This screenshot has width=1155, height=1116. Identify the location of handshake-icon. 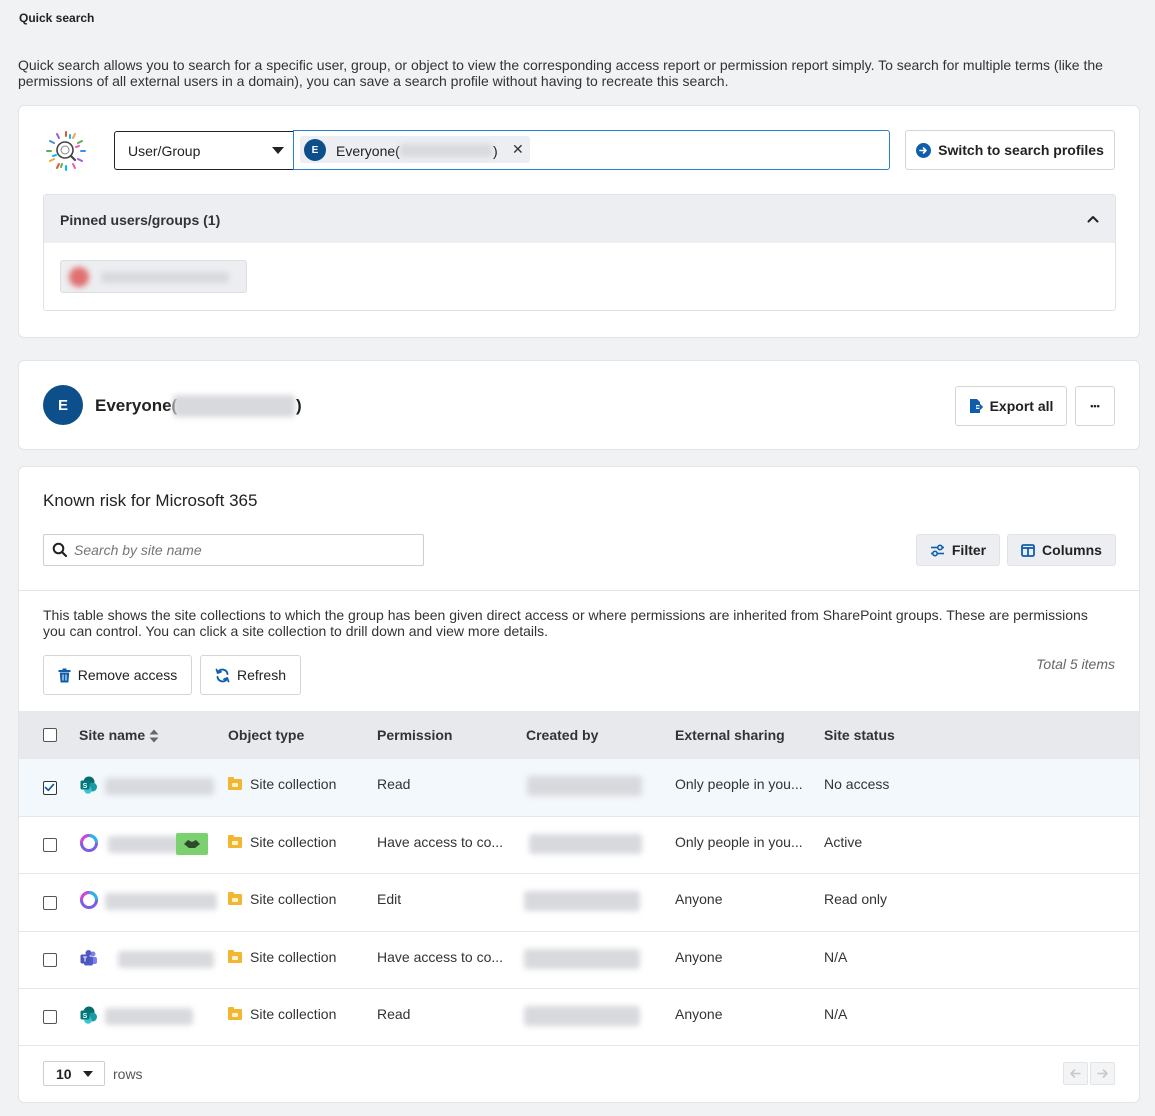
(192, 844).